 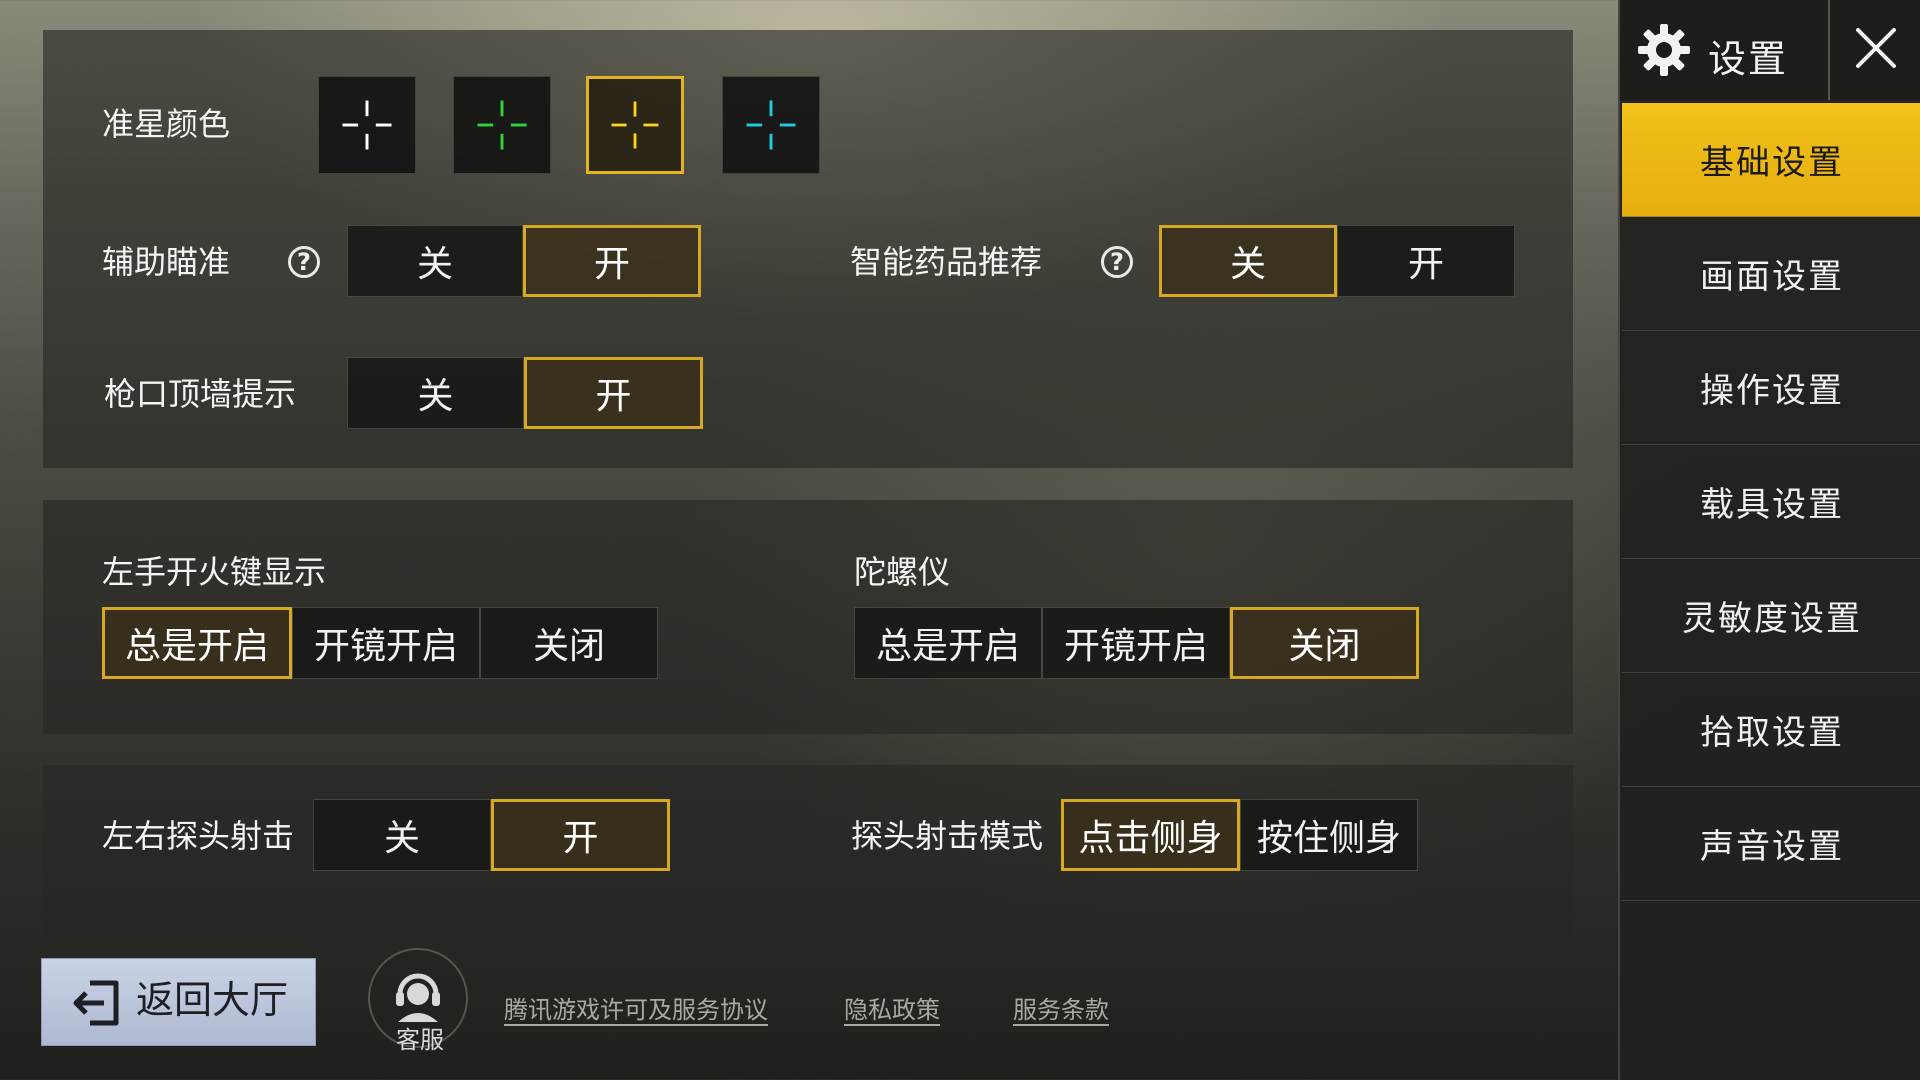 I want to click on crosshair-color-green, so click(x=502, y=125).